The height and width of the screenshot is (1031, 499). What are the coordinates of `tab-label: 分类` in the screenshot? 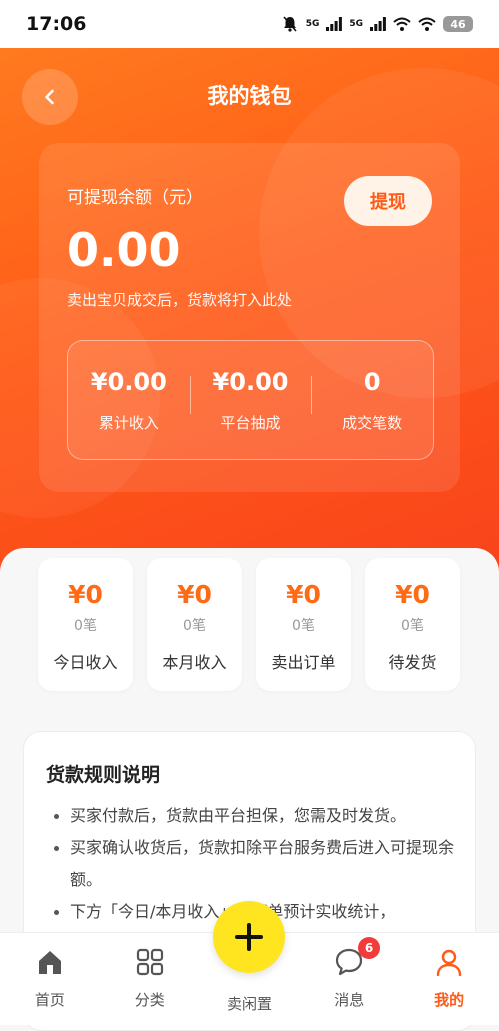 It's located at (149, 1000).